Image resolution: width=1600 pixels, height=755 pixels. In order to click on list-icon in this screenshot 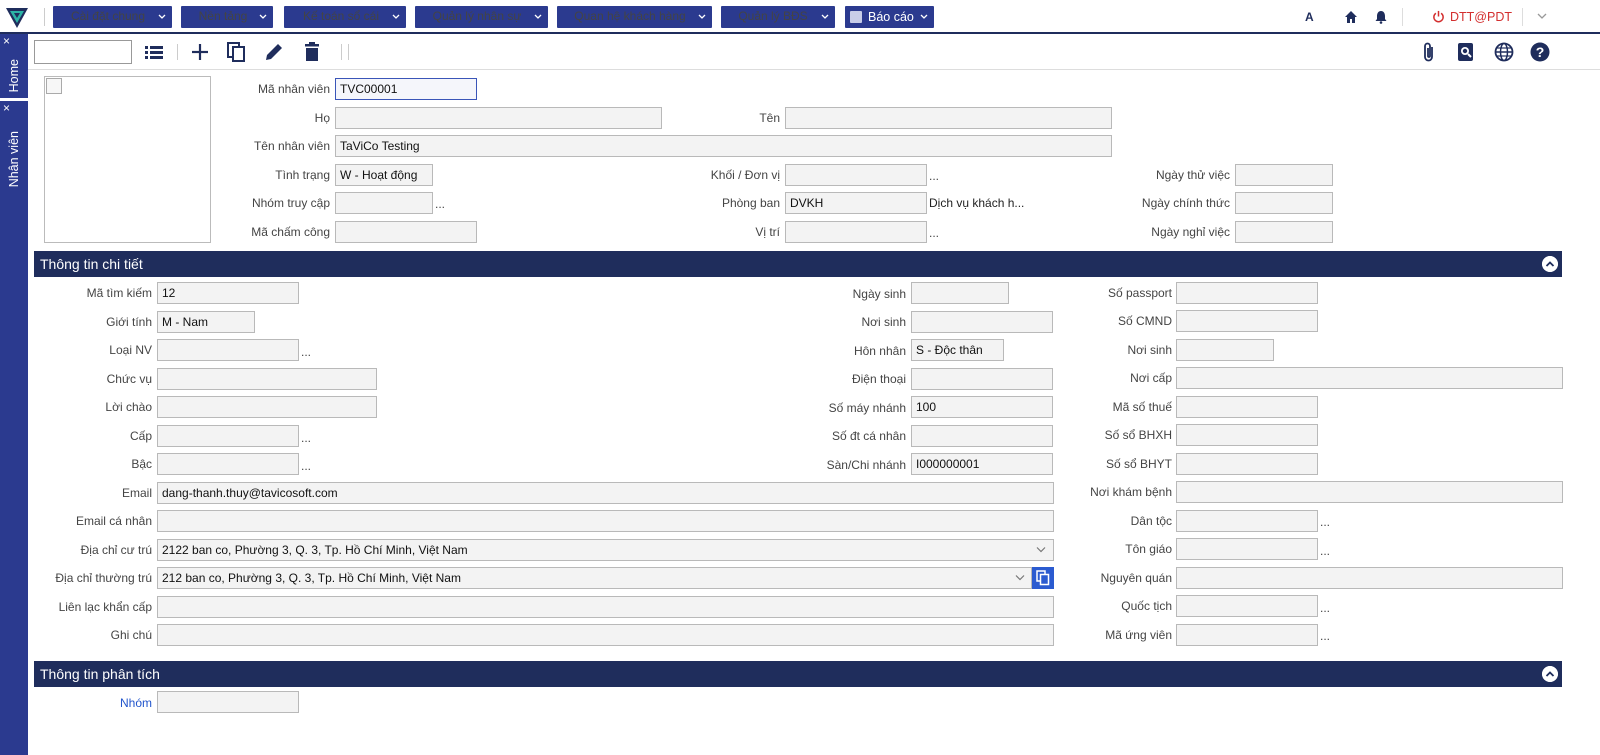, I will do `click(154, 52)`.